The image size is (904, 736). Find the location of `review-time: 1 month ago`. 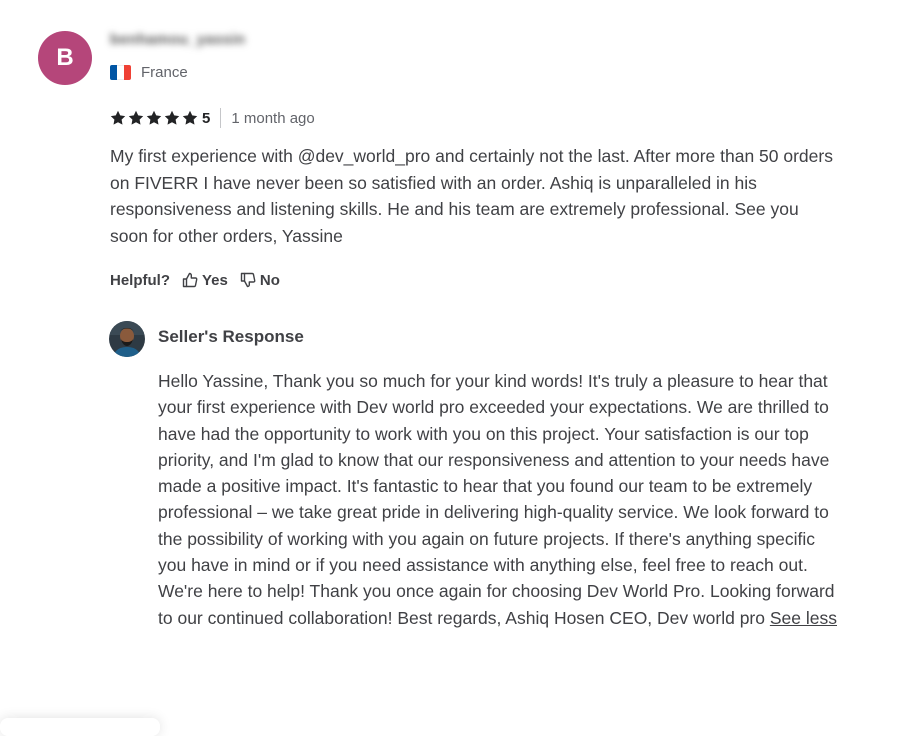

review-time: 1 month ago is located at coordinates (273, 118).